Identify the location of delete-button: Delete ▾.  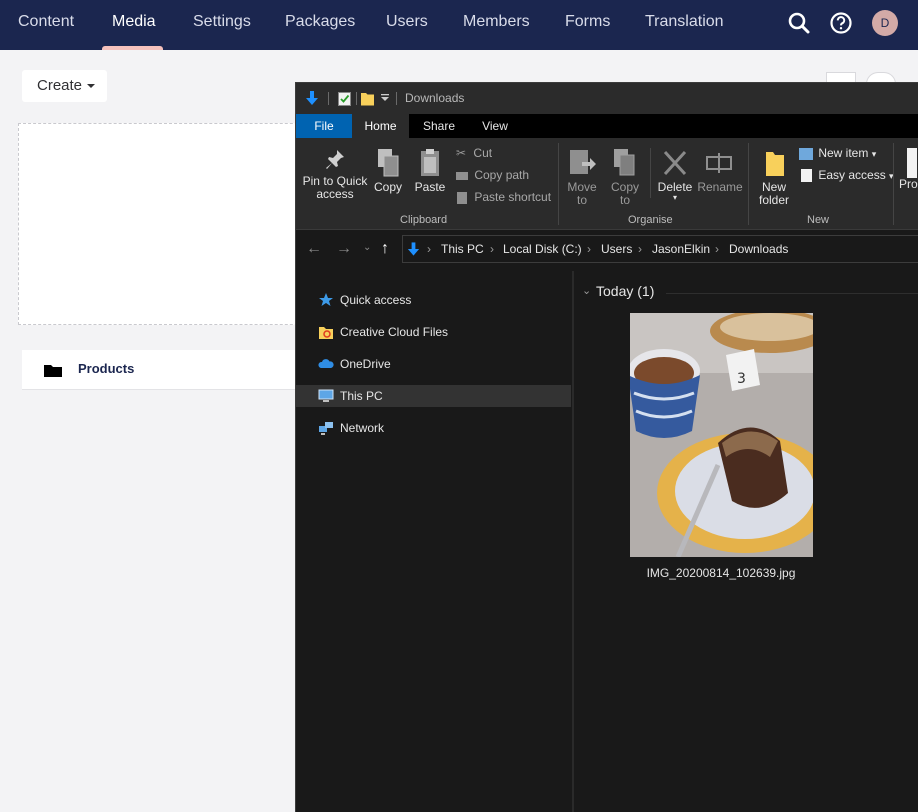
(675, 175).